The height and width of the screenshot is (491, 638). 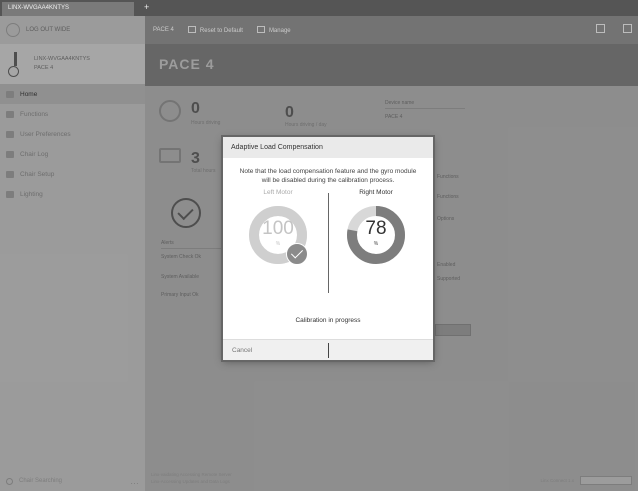 I want to click on checkmark-icon, so click(x=297, y=254).